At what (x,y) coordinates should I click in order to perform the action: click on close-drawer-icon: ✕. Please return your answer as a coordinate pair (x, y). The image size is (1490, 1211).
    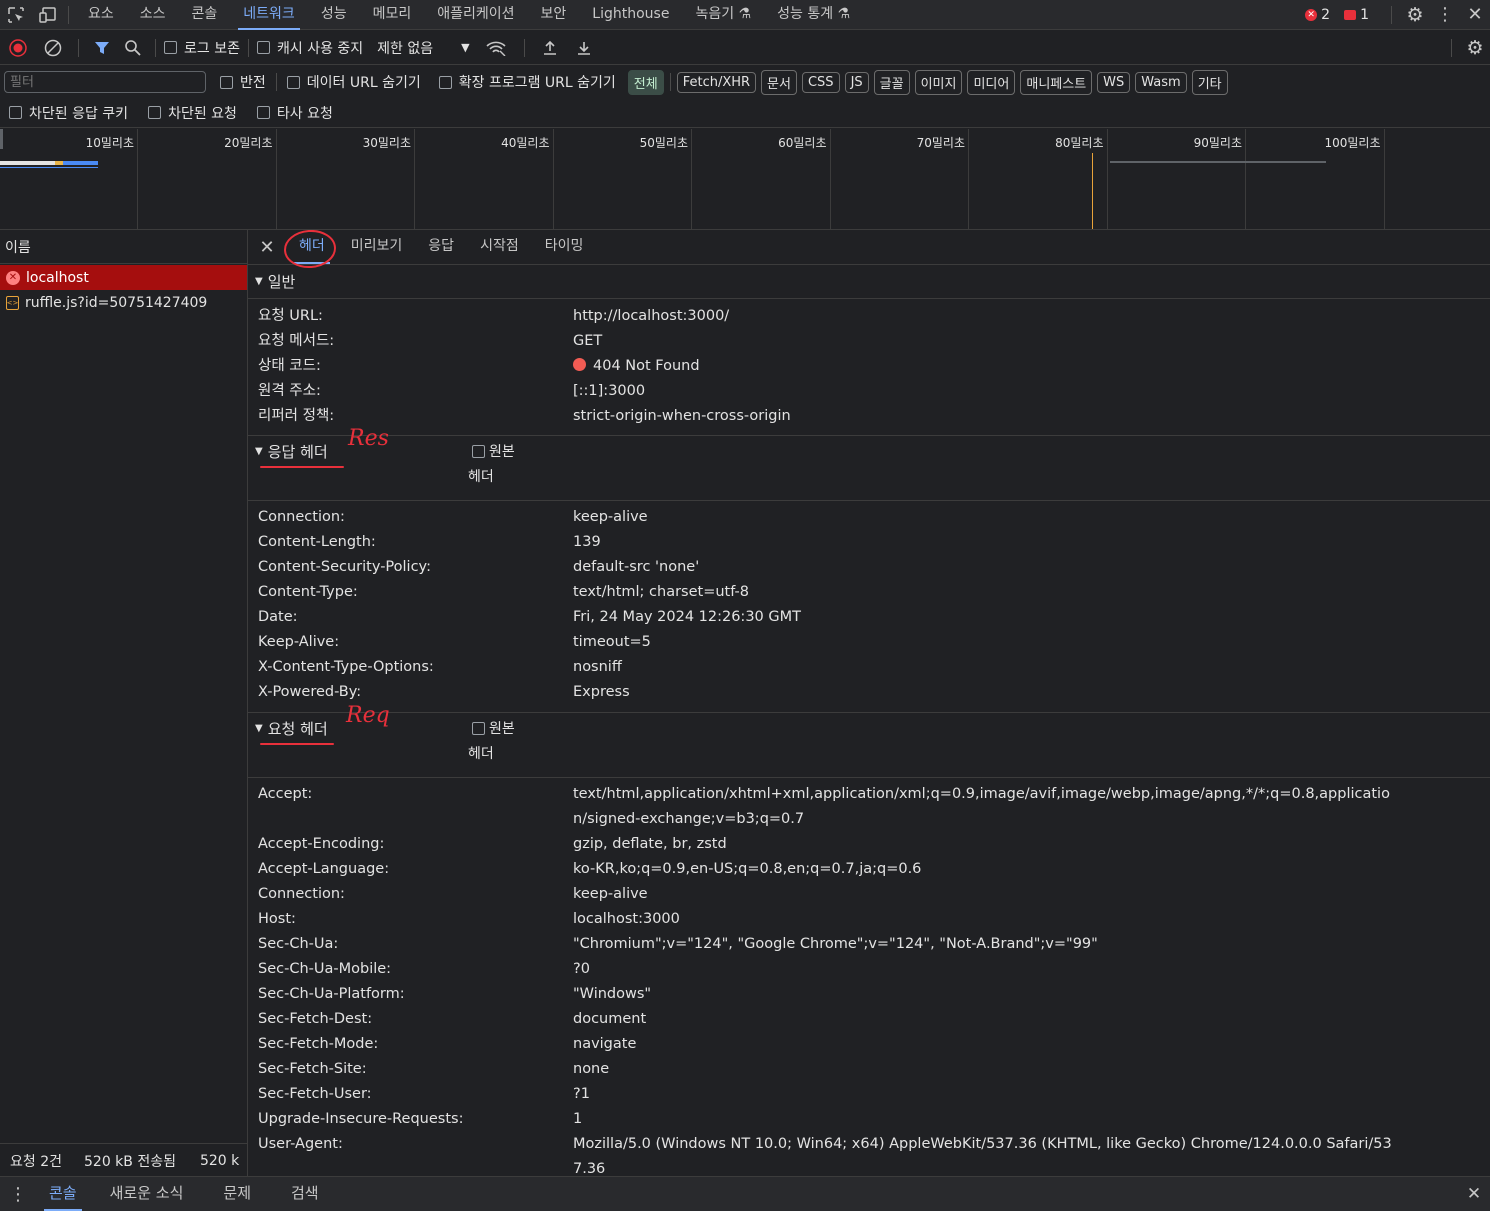
    Looking at the image, I should click on (1474, 1194).